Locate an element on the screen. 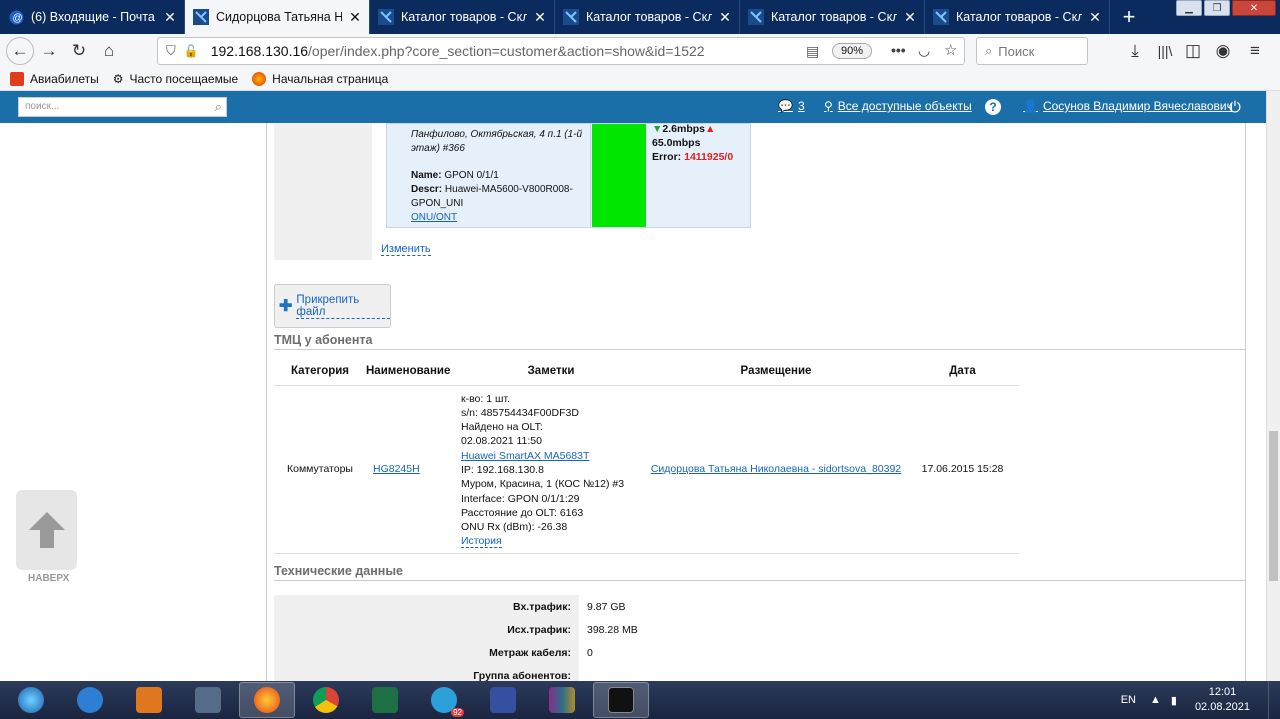 Image resolution: width=1280 pixels, height=719 pixels. reload-button: ↻ is located at coordinates (79, 51).